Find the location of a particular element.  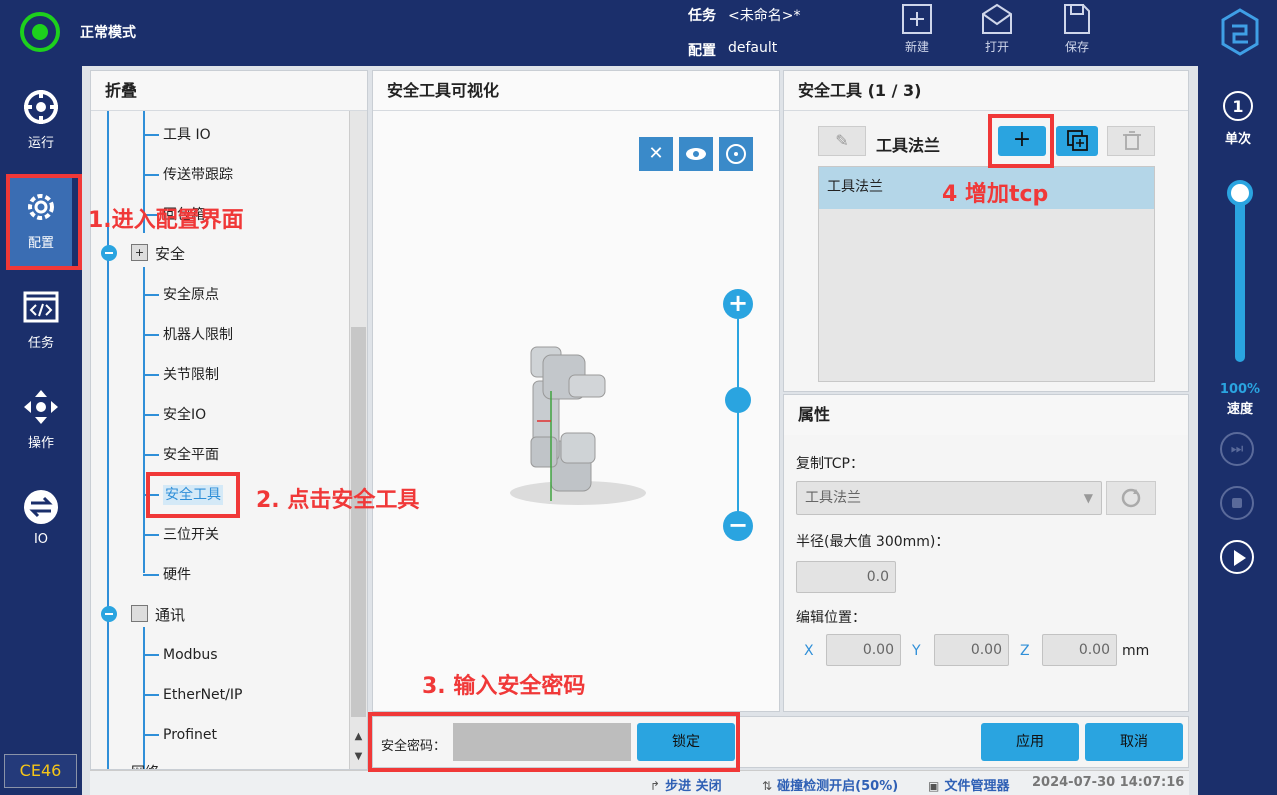

pencil-icon: ✎ is located at coordinates (842, 140).